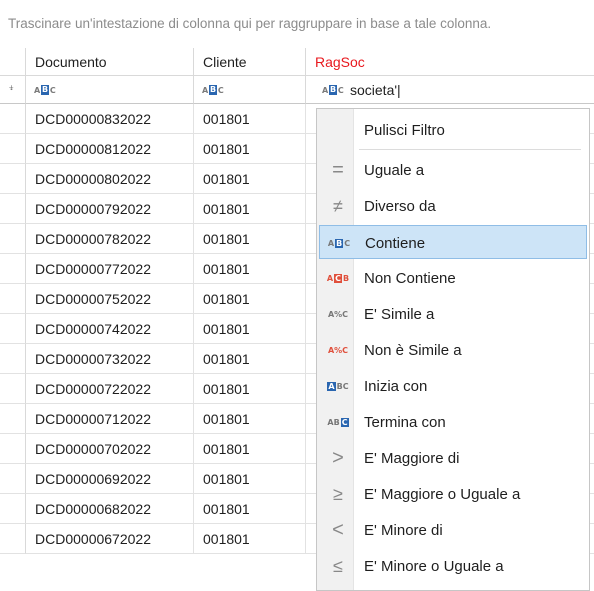 Image resolution: width=594 pixels, height=591 pixels. What do you see at coordinates (225, 62) in the screenshot?
I see `column-header-label: Cliente` at bounding box center [225, 62].